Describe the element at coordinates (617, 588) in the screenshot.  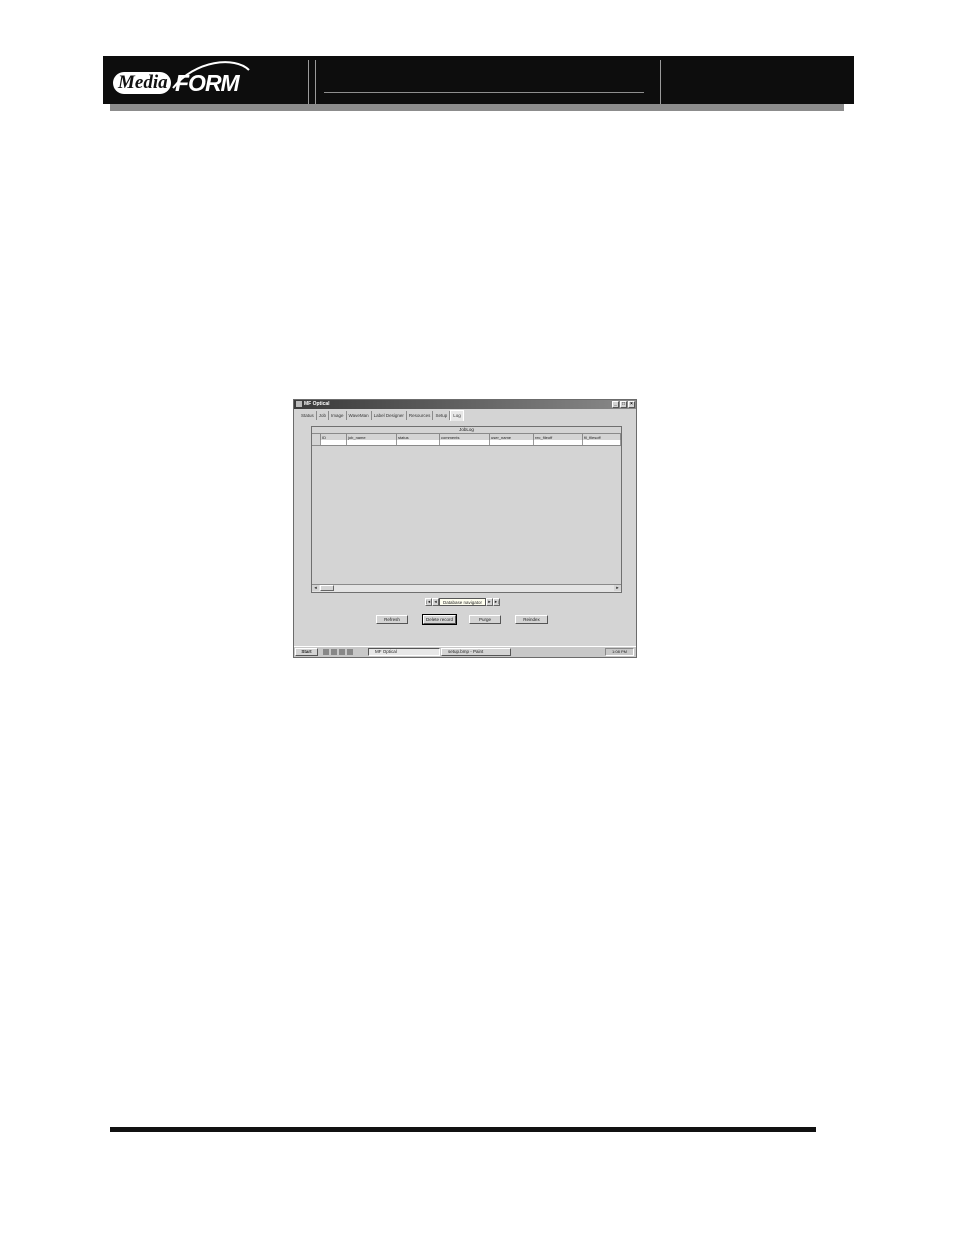
I see `scroll-right-icon: ►` at that location.